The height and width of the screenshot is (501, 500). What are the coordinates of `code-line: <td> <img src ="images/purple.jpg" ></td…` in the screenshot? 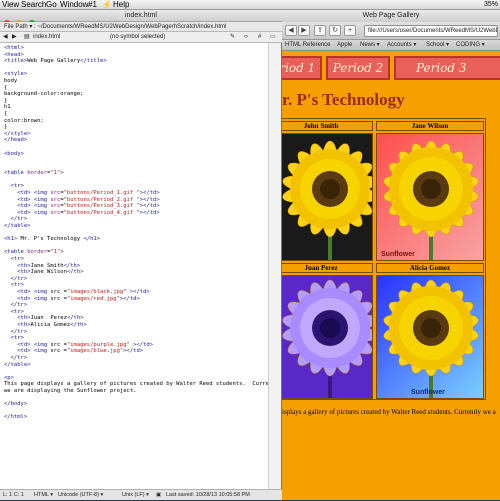 It's located at (136, 345).